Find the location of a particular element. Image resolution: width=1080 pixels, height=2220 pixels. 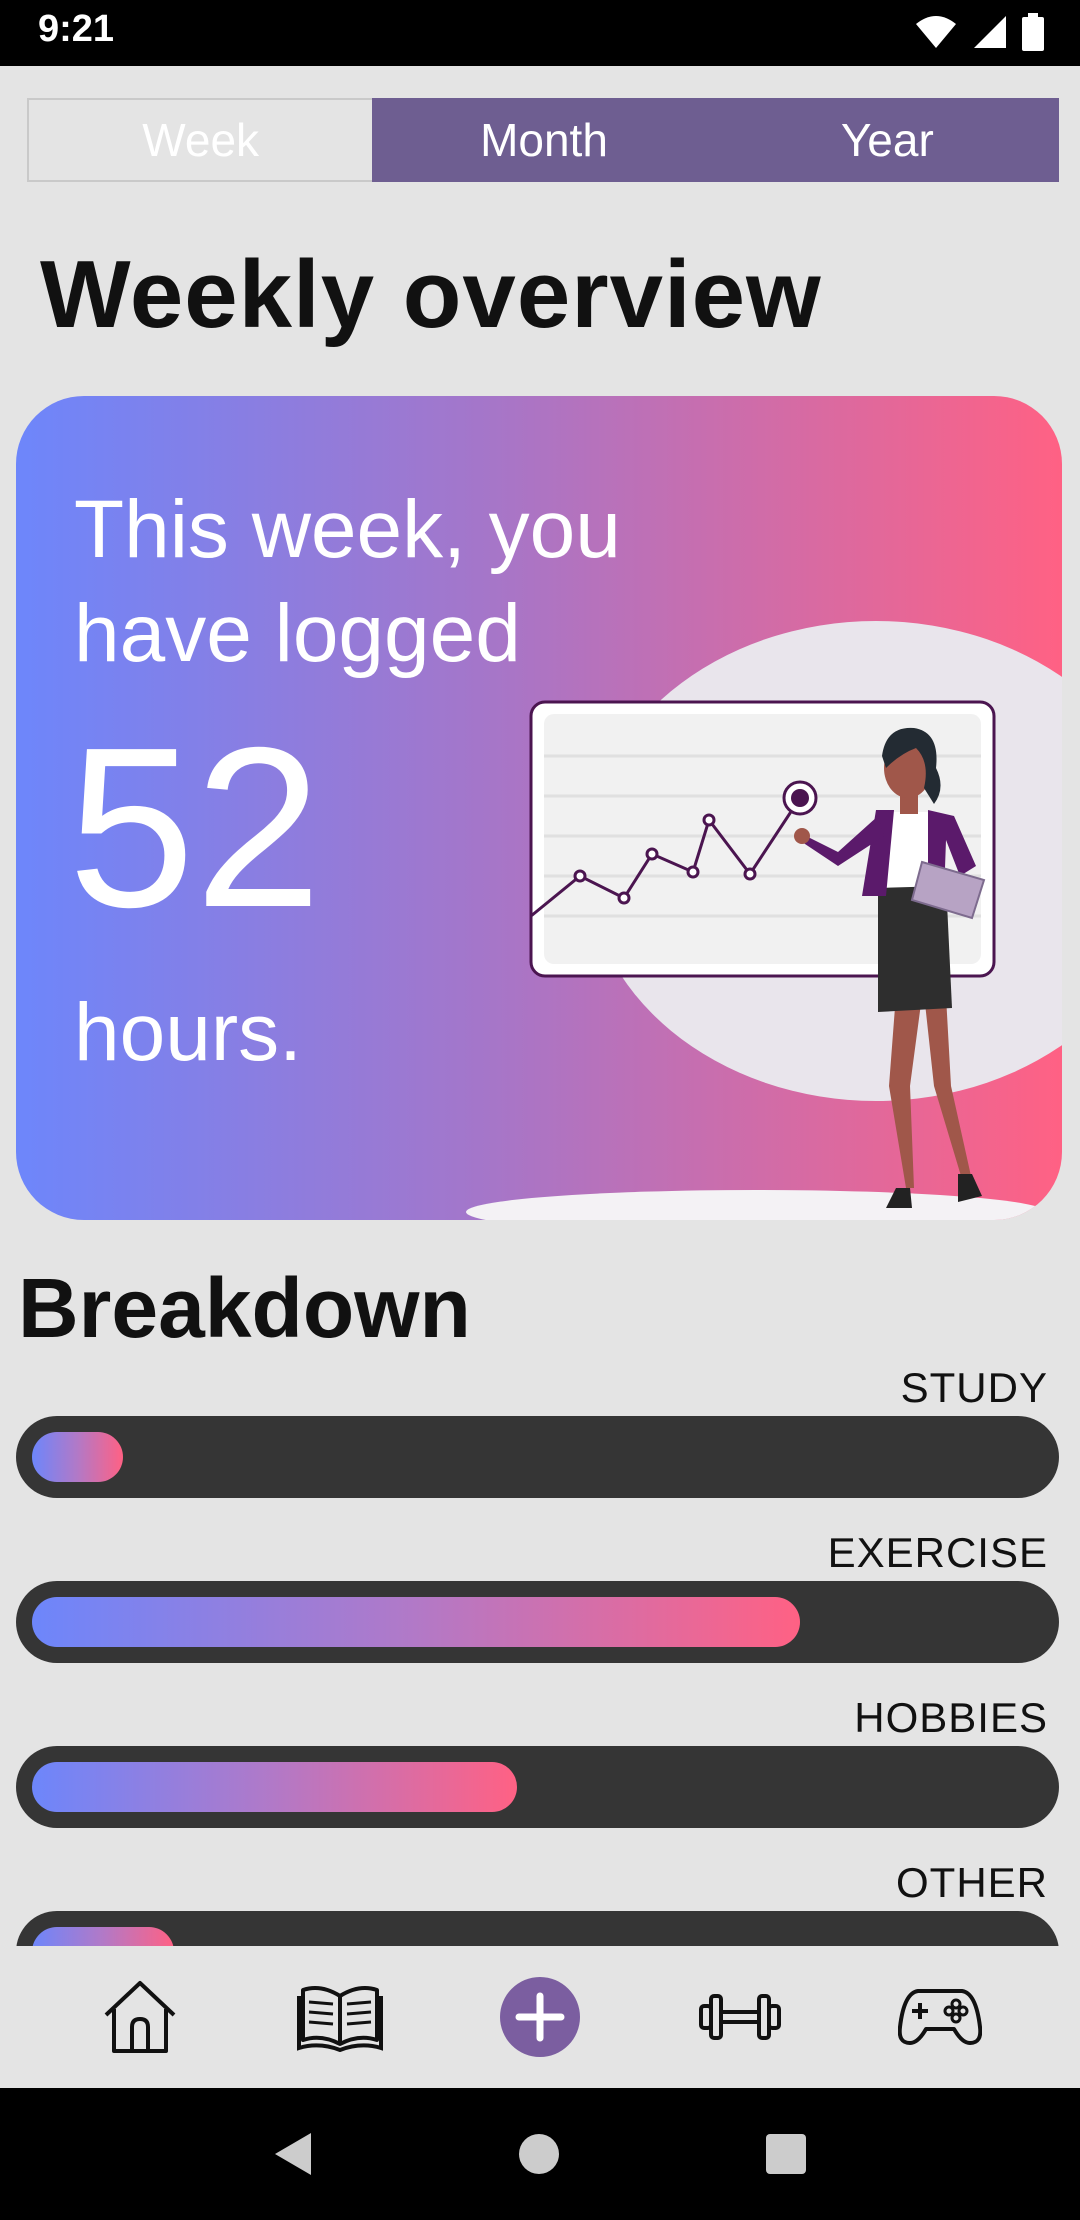

logged-hours-unit: hours. is located at coordinates (188, 1032).